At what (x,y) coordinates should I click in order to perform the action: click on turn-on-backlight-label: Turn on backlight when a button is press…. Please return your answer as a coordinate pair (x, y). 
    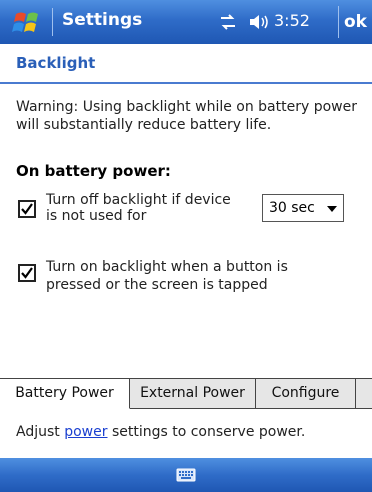
    Looking at the image, I should click on (167, 276).